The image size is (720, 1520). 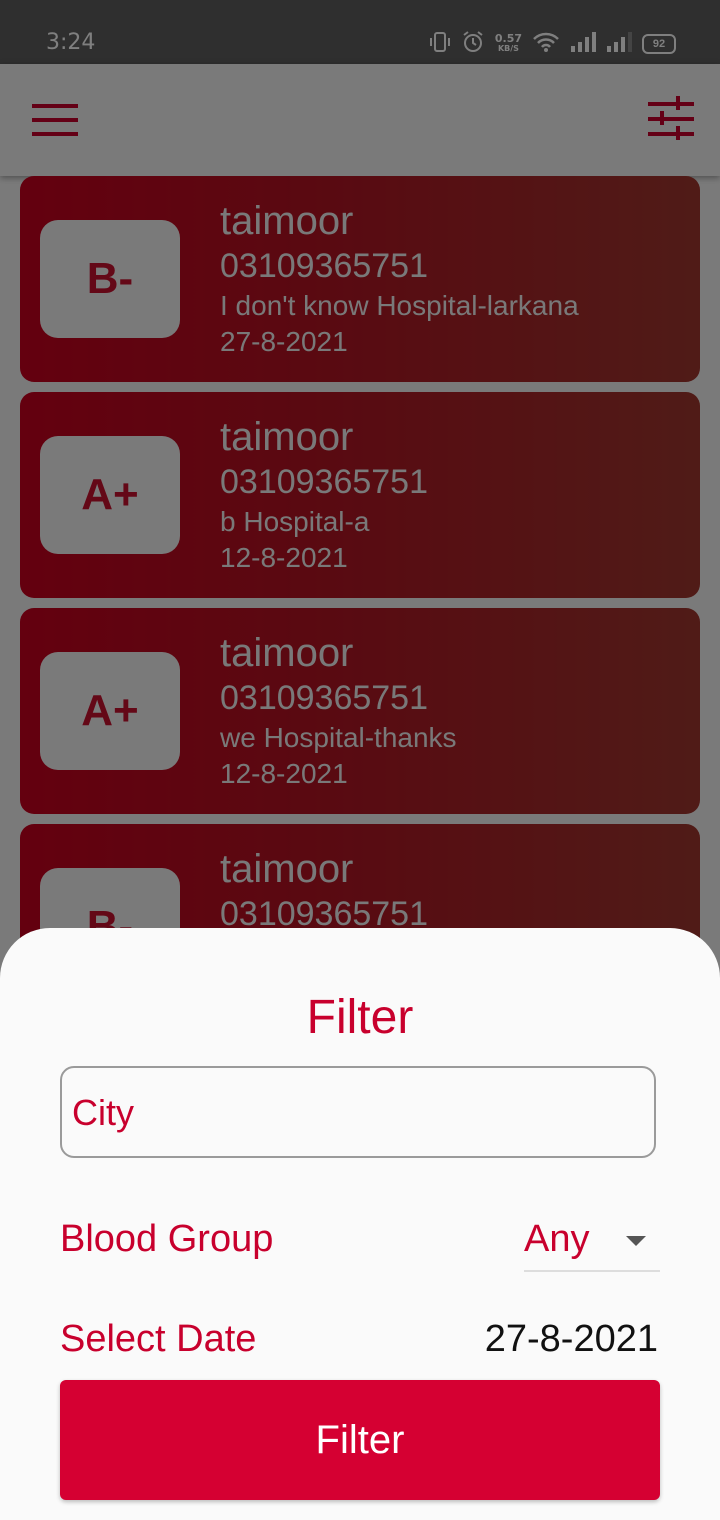 What do you see at coordinates (167, 1239) in the screenshot?
I see `blood-group-label: Blood Group` at bounding box center [167, 1239].